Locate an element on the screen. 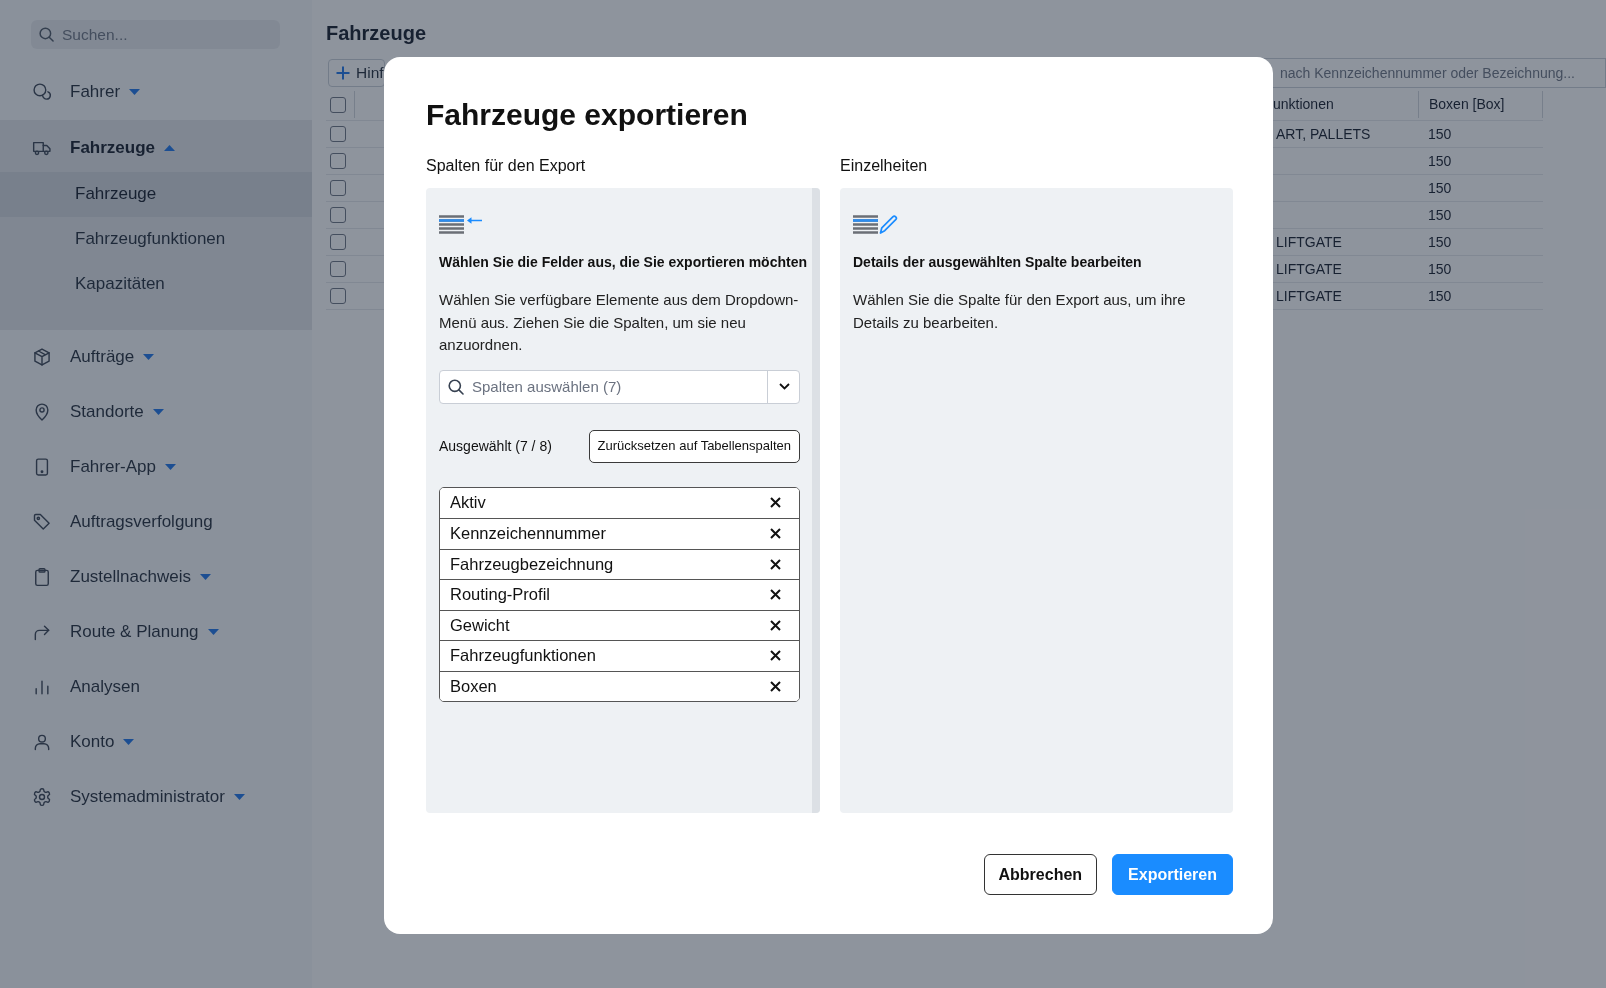 The width and height of the screenshot is (1606, 988). section-heading: Einzelheiten is located at coordinates (884, 166).